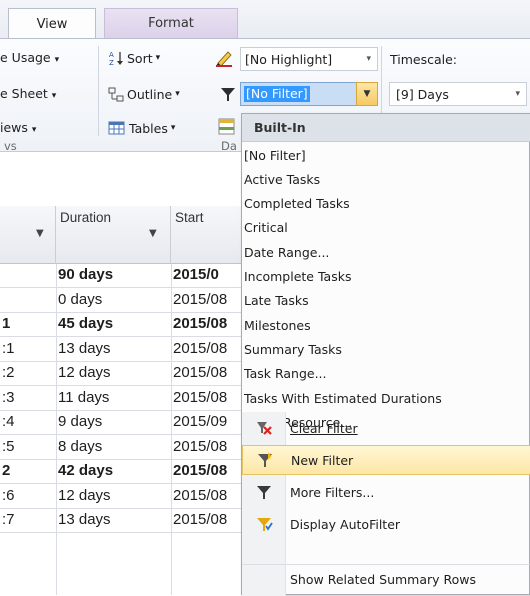 This screenshot has height=596, width=530. What do you see at coordinates (424, 59) in the screenshot?
I see `timescale-label: Timescale:` at bounding box center [424, 59].